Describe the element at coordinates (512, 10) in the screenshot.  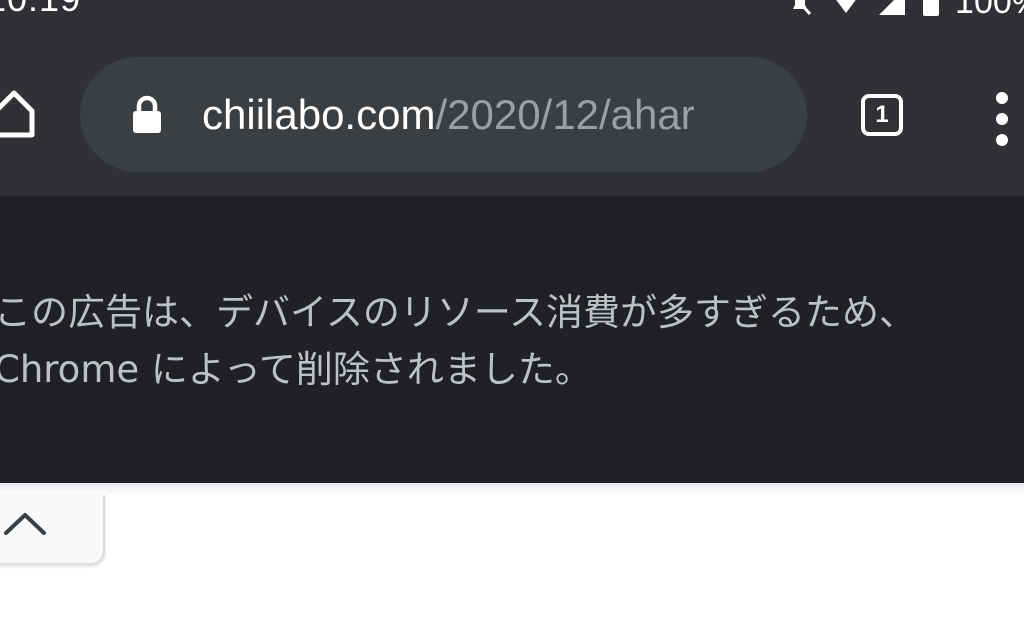
I see `status-bar: 10:19 100%` at that location.